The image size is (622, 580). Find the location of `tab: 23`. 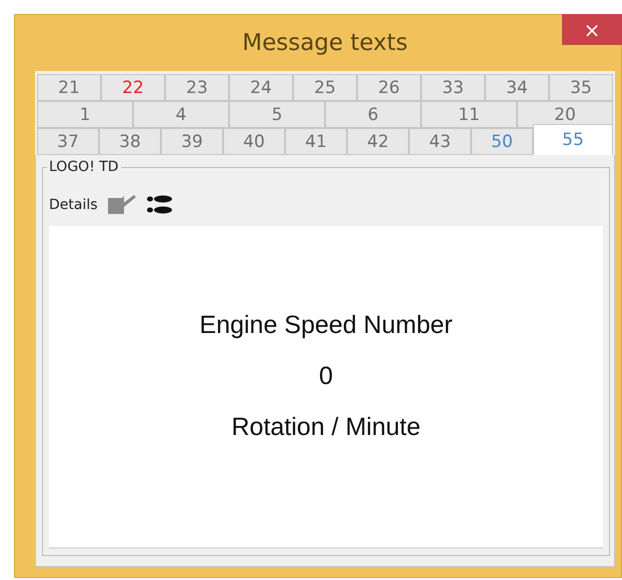

tab: 23 is located at coordinates (197, 87).